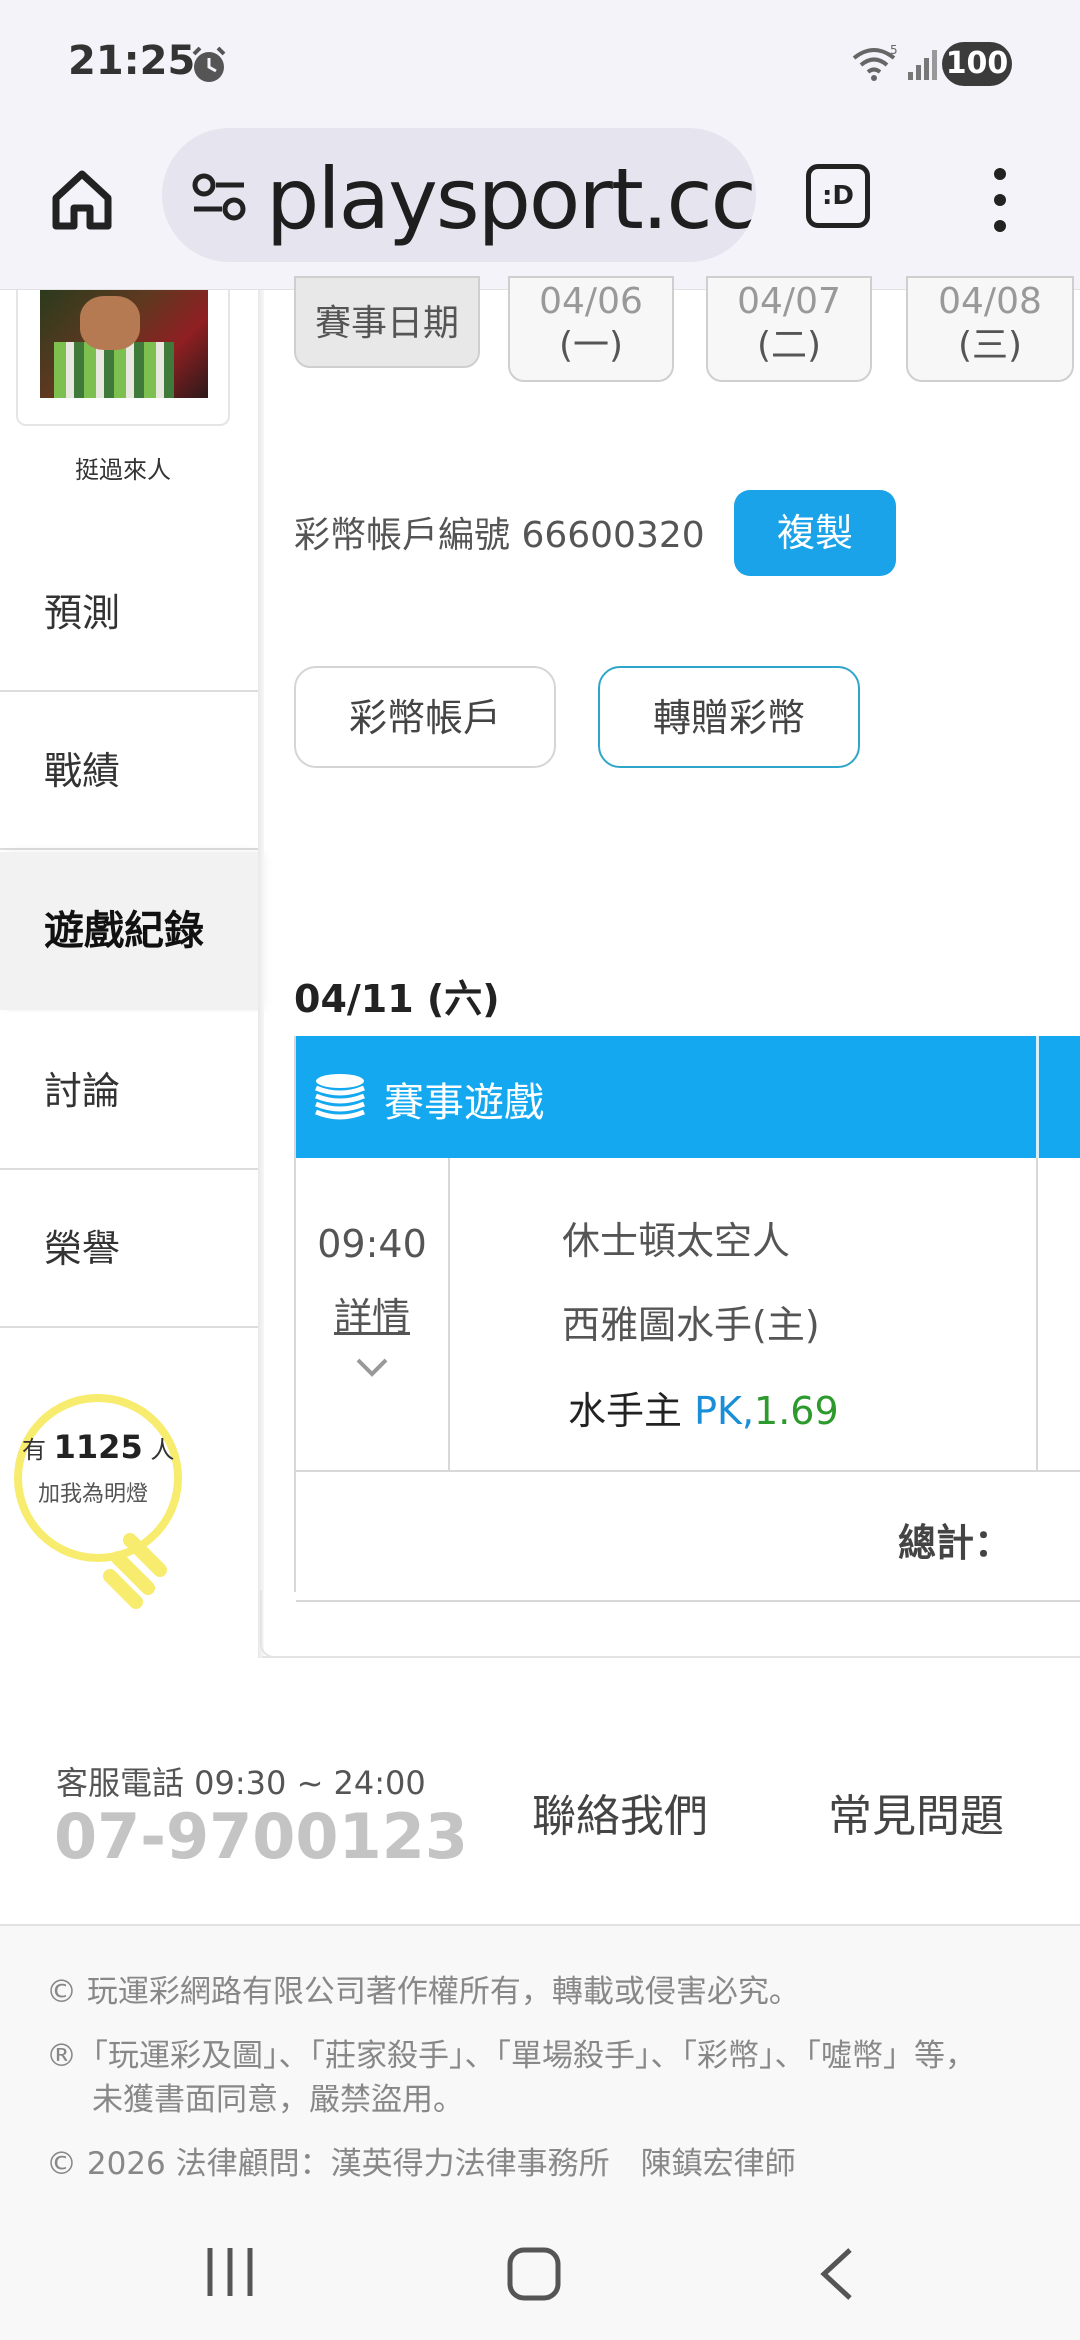 Image resolution: width=1080 pixels, height=2340 pixels. I want to click on legal-trademark: ®「玩運彩及圖」、「莊家殺手」、「單場殺手」、「彩幣」、「噓幣」等，, so click(511, 2056).